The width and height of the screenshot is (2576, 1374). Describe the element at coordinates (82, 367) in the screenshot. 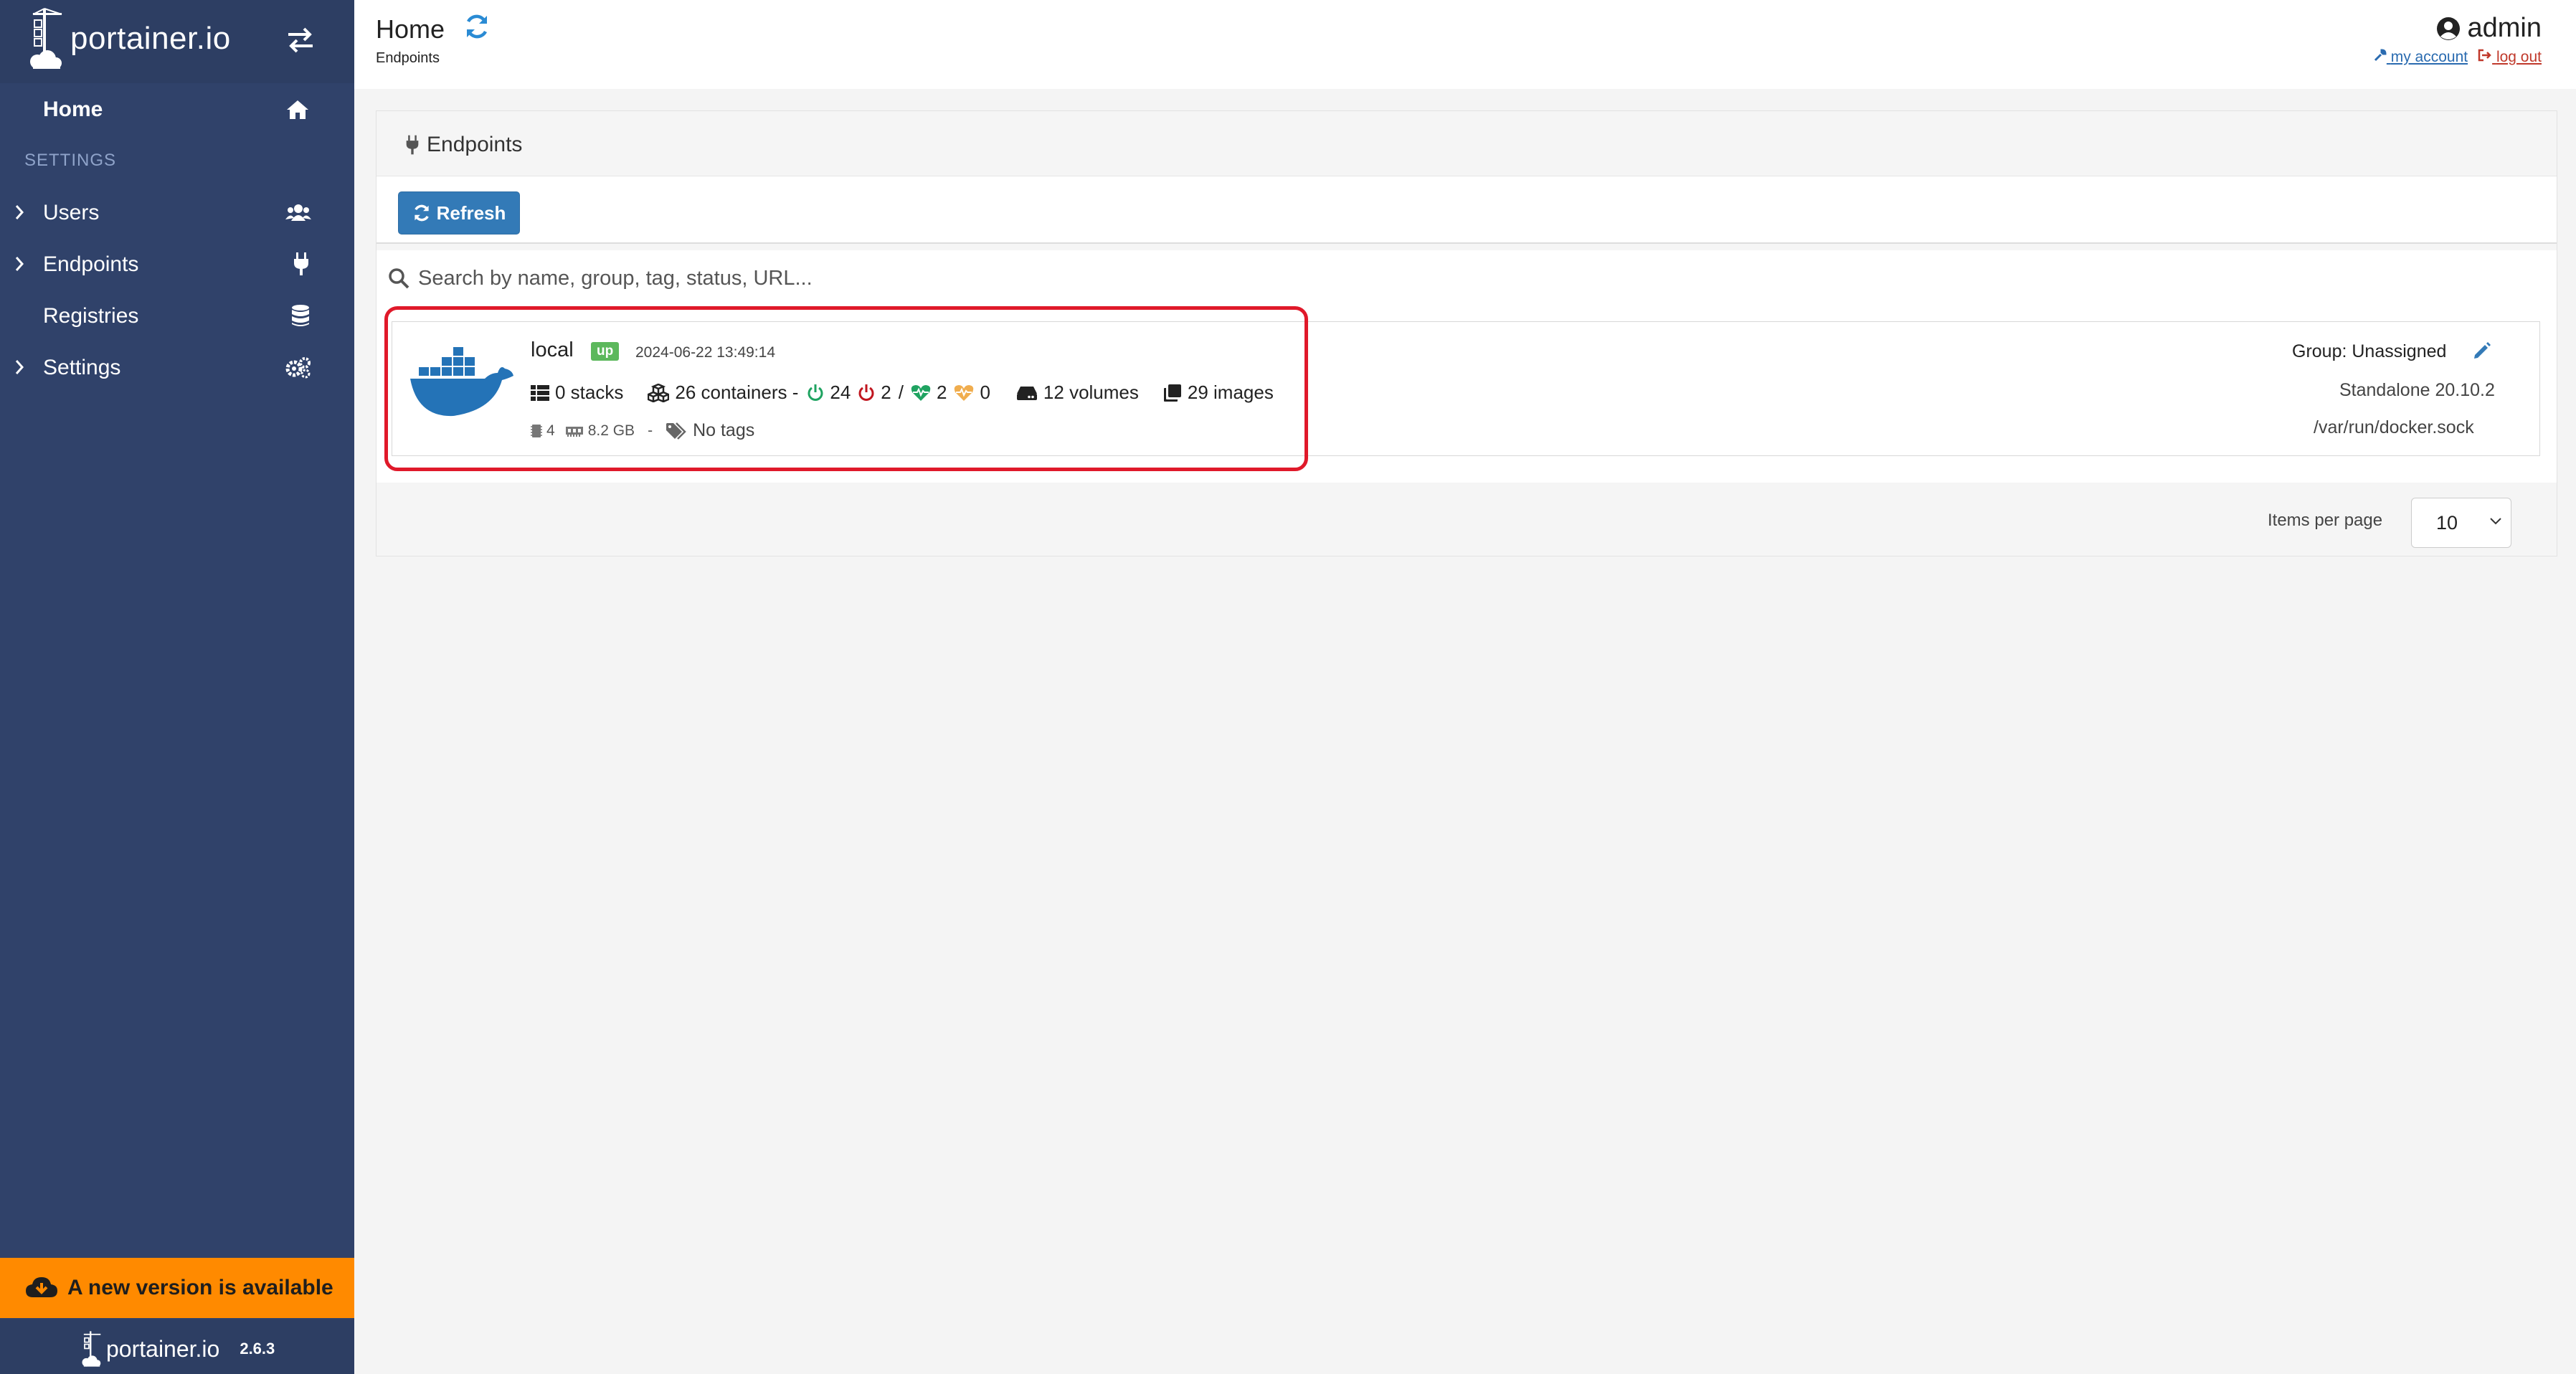

I see `sidebar-item-label: Settings` at that location.